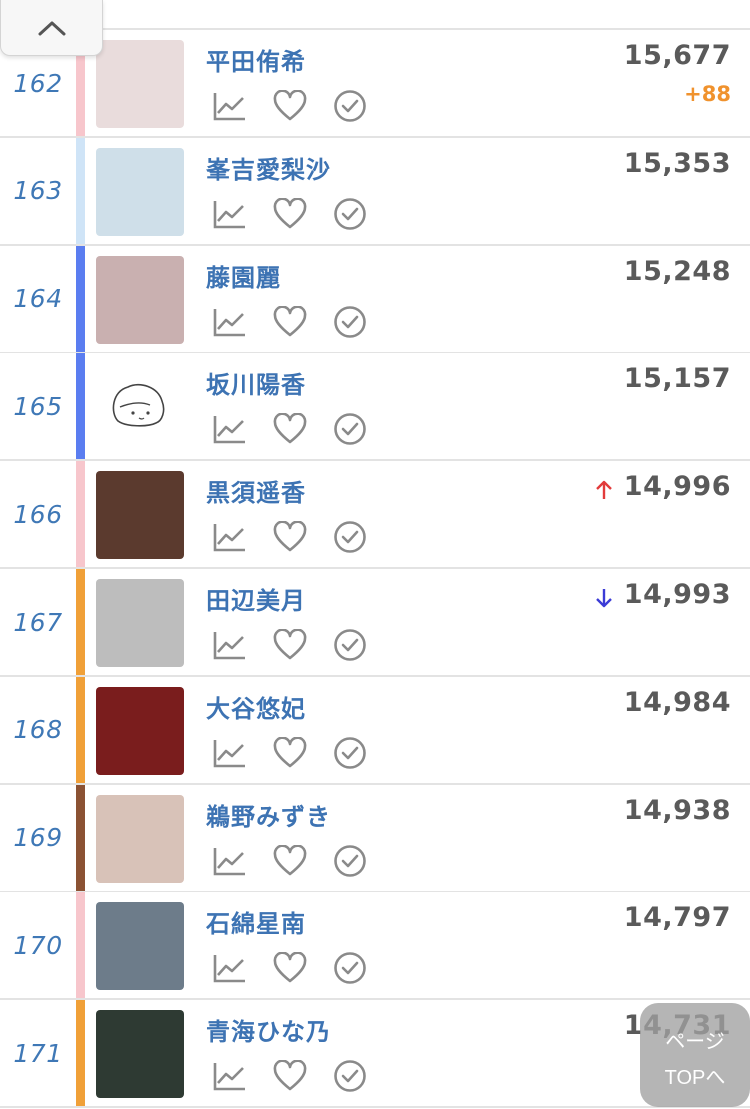 This screenshot has width=750, height=1109. I want to click on rank-number: 170, so click(38, 945).